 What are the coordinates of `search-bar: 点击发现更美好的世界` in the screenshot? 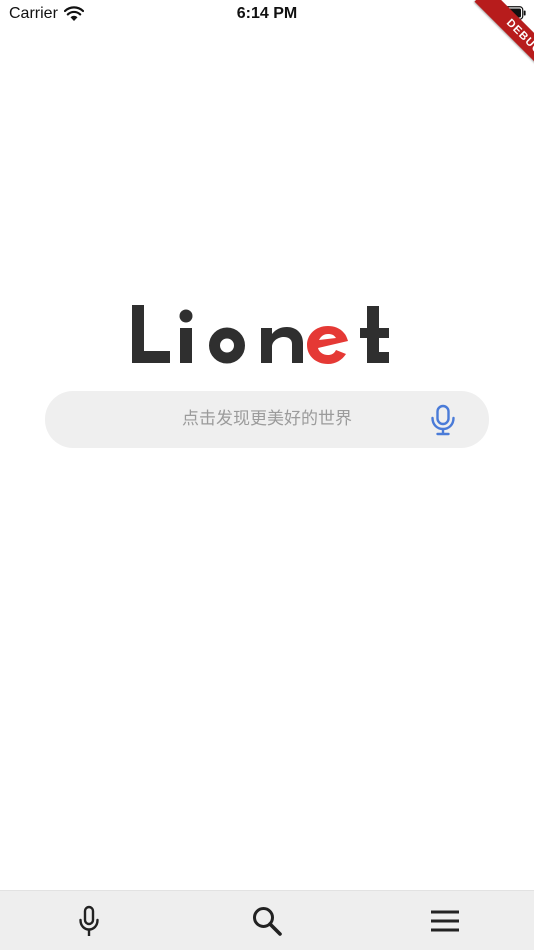 It's located at (267, 419).